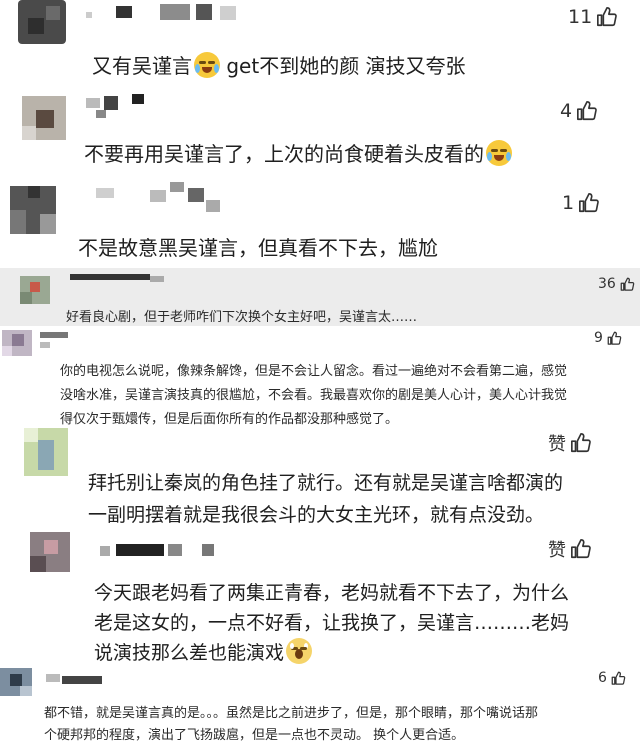 The height and width of the screenshot is (745, 640). Describe the element at coordinates (314, 371) in the screenshot. I see `comment-text-line: 你的电视怎么说呢，像辣条解馋，但是不会让人留念。看过一遍绝对不会看第二遍，感觉` at that location.